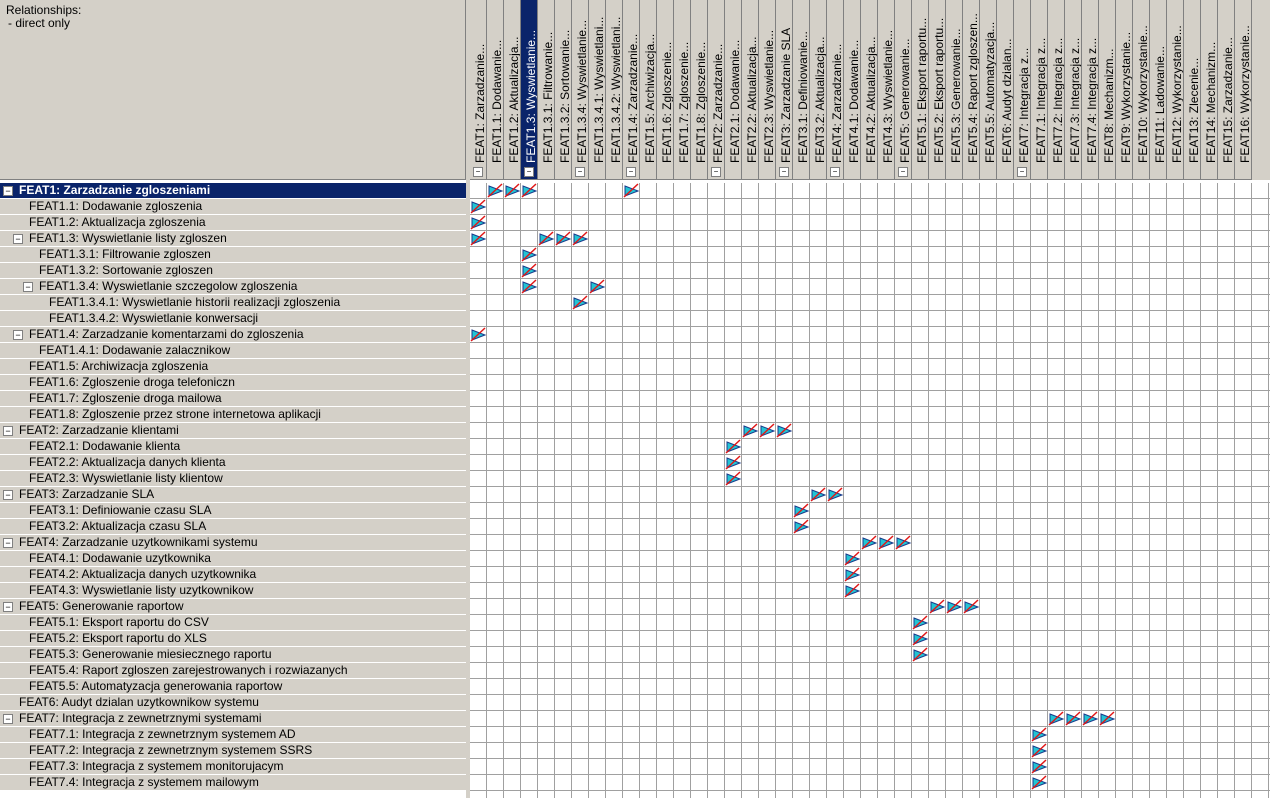 The height and width of the screenshot is (798, 1270). What do you see at coordinates (233, 239) in the screenshot?
I see `row-header: − FEAT1.3: Wyswietlanie listy zgloszen` at bounding box center [233, 239].